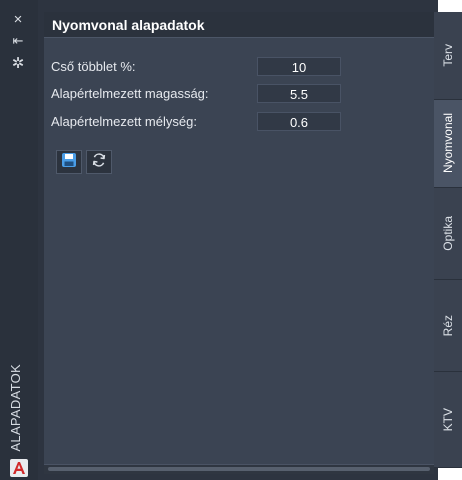 The image size is (462, 480). I want to click on field-label: Cső többlet %:, so click(93, 66).